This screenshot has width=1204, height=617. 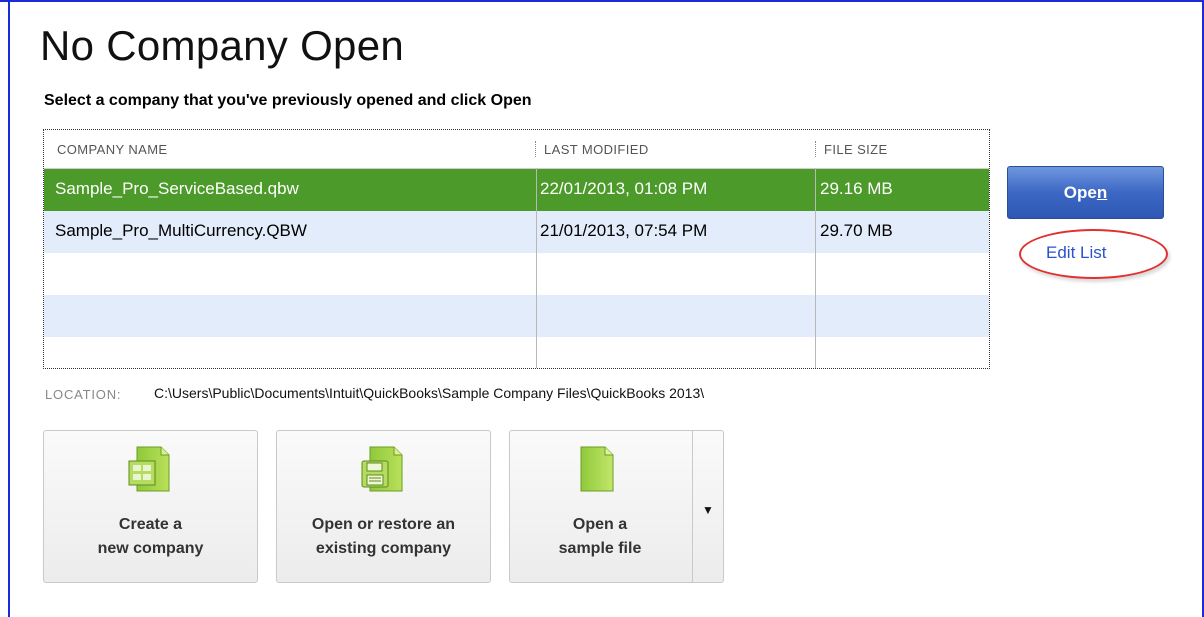 What do you see at coordinates (602, 1) in the screenshot?
I see `window-frame-top` at bounding box center [602, 1].